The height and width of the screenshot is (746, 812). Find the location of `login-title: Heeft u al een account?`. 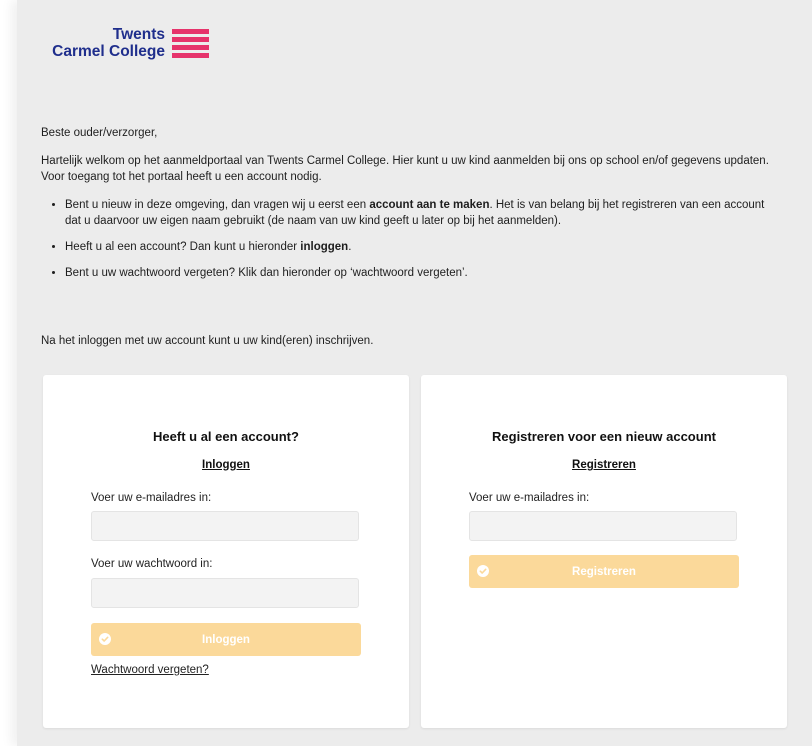

login-title: Heeft u al een account? is located at coordinates (226, 436).